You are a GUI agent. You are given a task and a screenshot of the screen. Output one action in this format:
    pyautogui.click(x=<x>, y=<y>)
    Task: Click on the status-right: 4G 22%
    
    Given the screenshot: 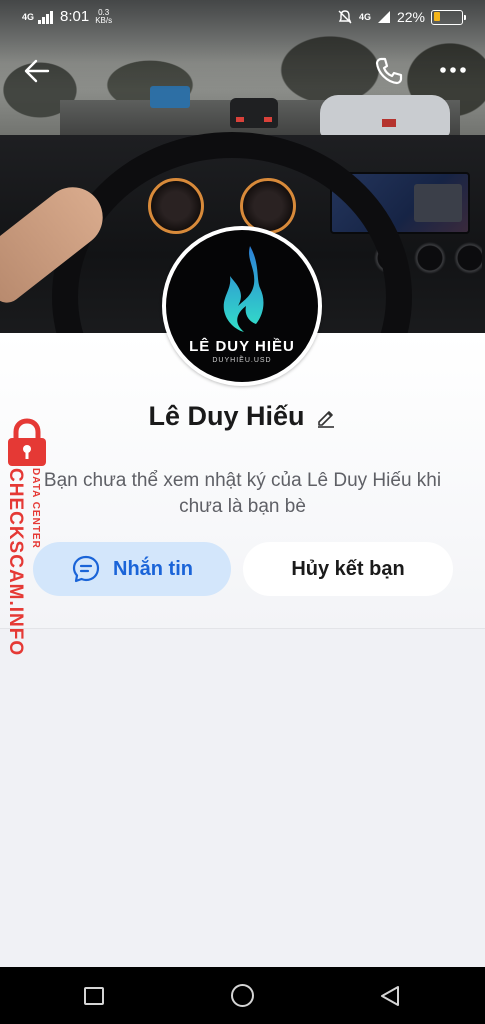 What is the action you would take?
    pyautogui.click(x=401, y=17)
    